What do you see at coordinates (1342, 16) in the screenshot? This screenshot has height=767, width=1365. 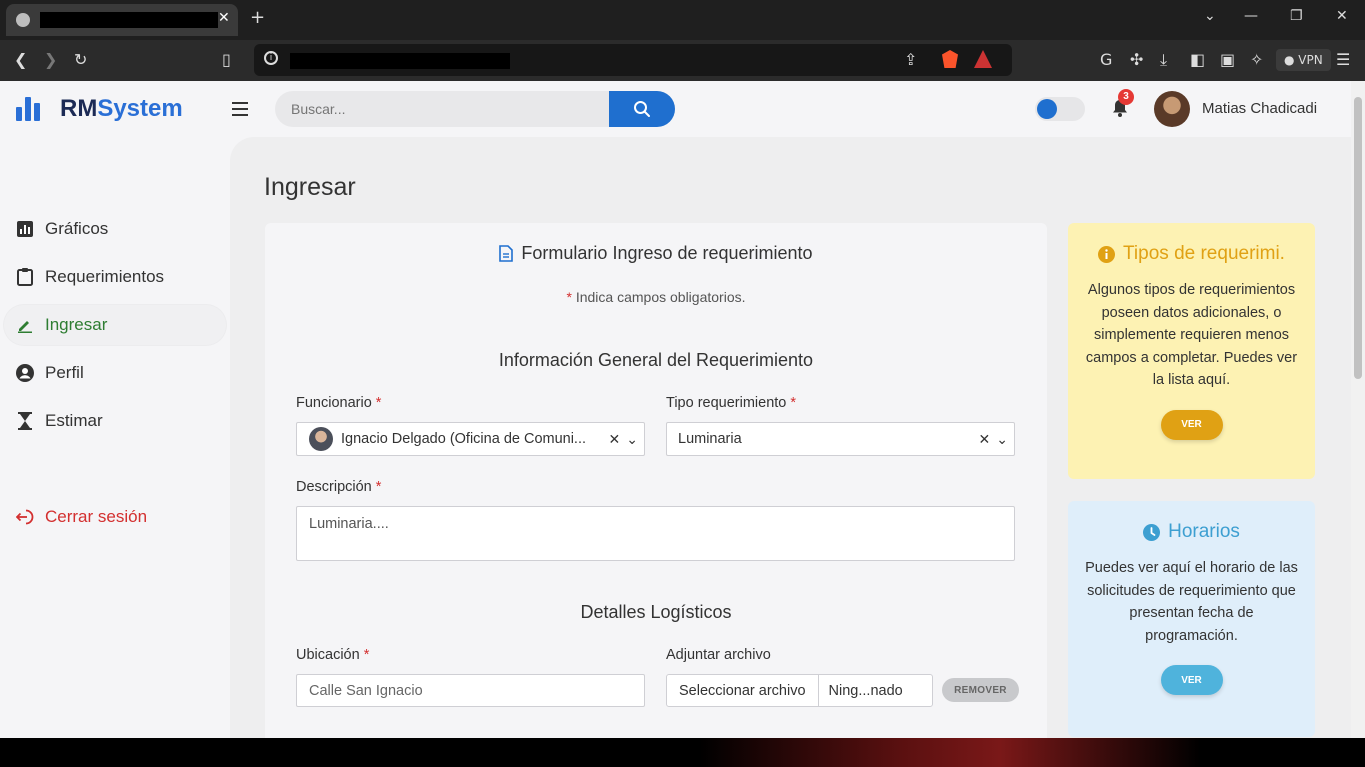 I see `window-close-icon: ✕` at bounding box center [1342, 16].